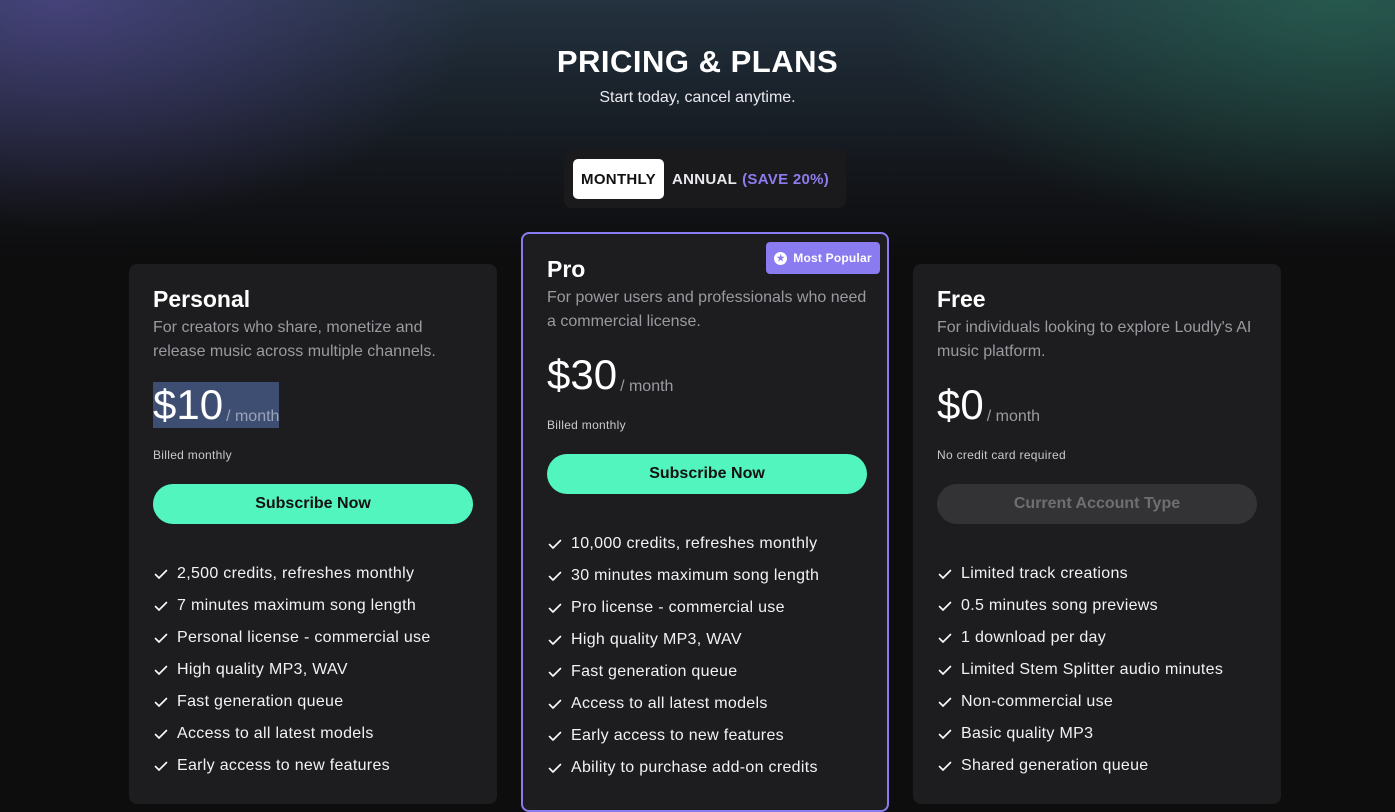 The width and height of the screenshot is (1395, 812). I want to click on feature-item: Limited Stem Splitter audio minutes, so click(1080, 670).